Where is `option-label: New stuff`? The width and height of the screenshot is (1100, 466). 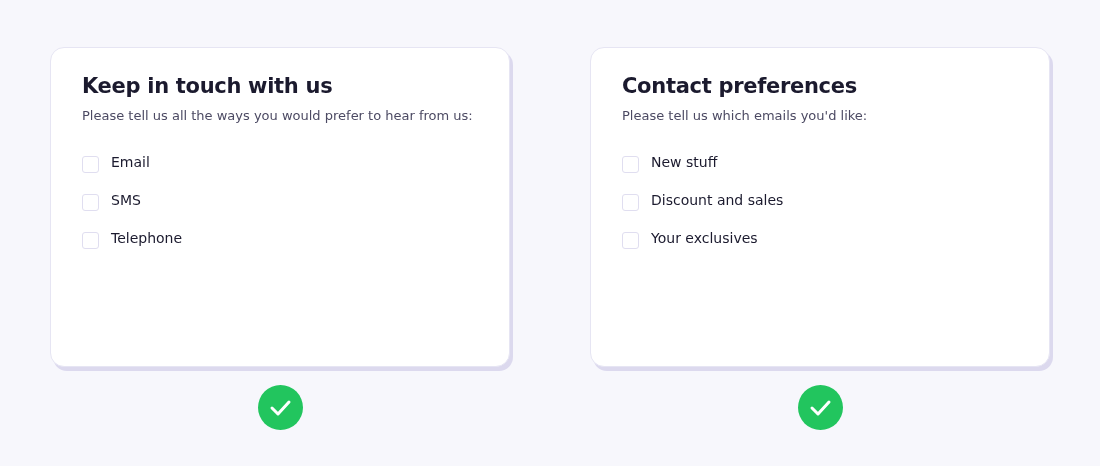 option-label: New stuff is located at coordinates (684, 162).